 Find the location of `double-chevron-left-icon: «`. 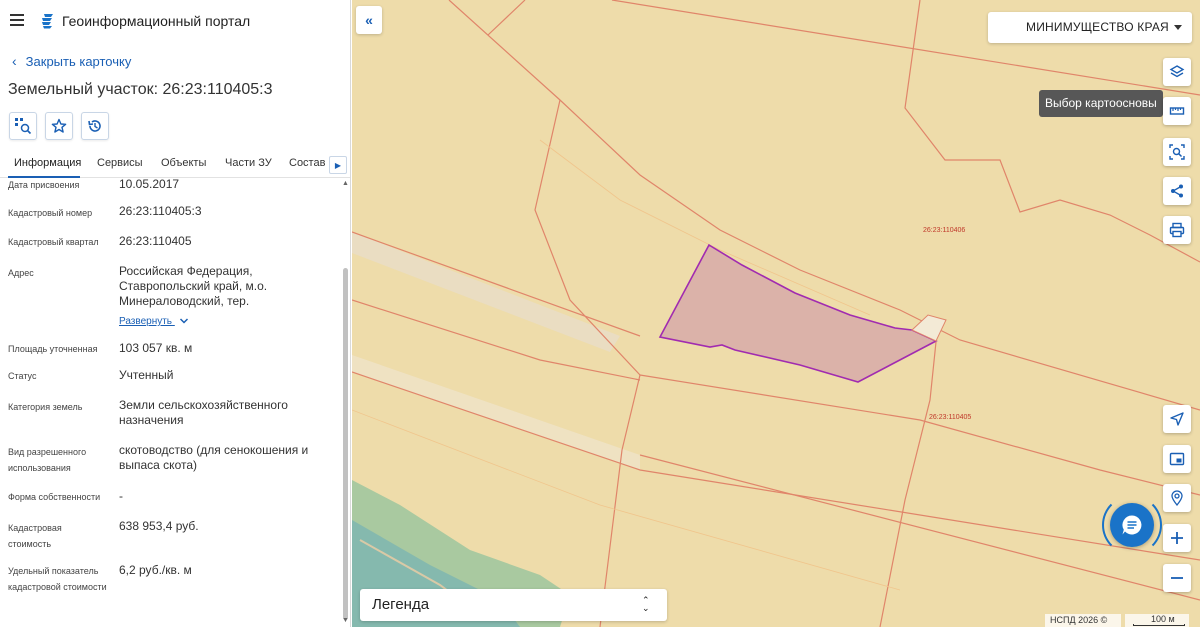

double-chevron-left-icon: « is located at coordinates (369, 20).